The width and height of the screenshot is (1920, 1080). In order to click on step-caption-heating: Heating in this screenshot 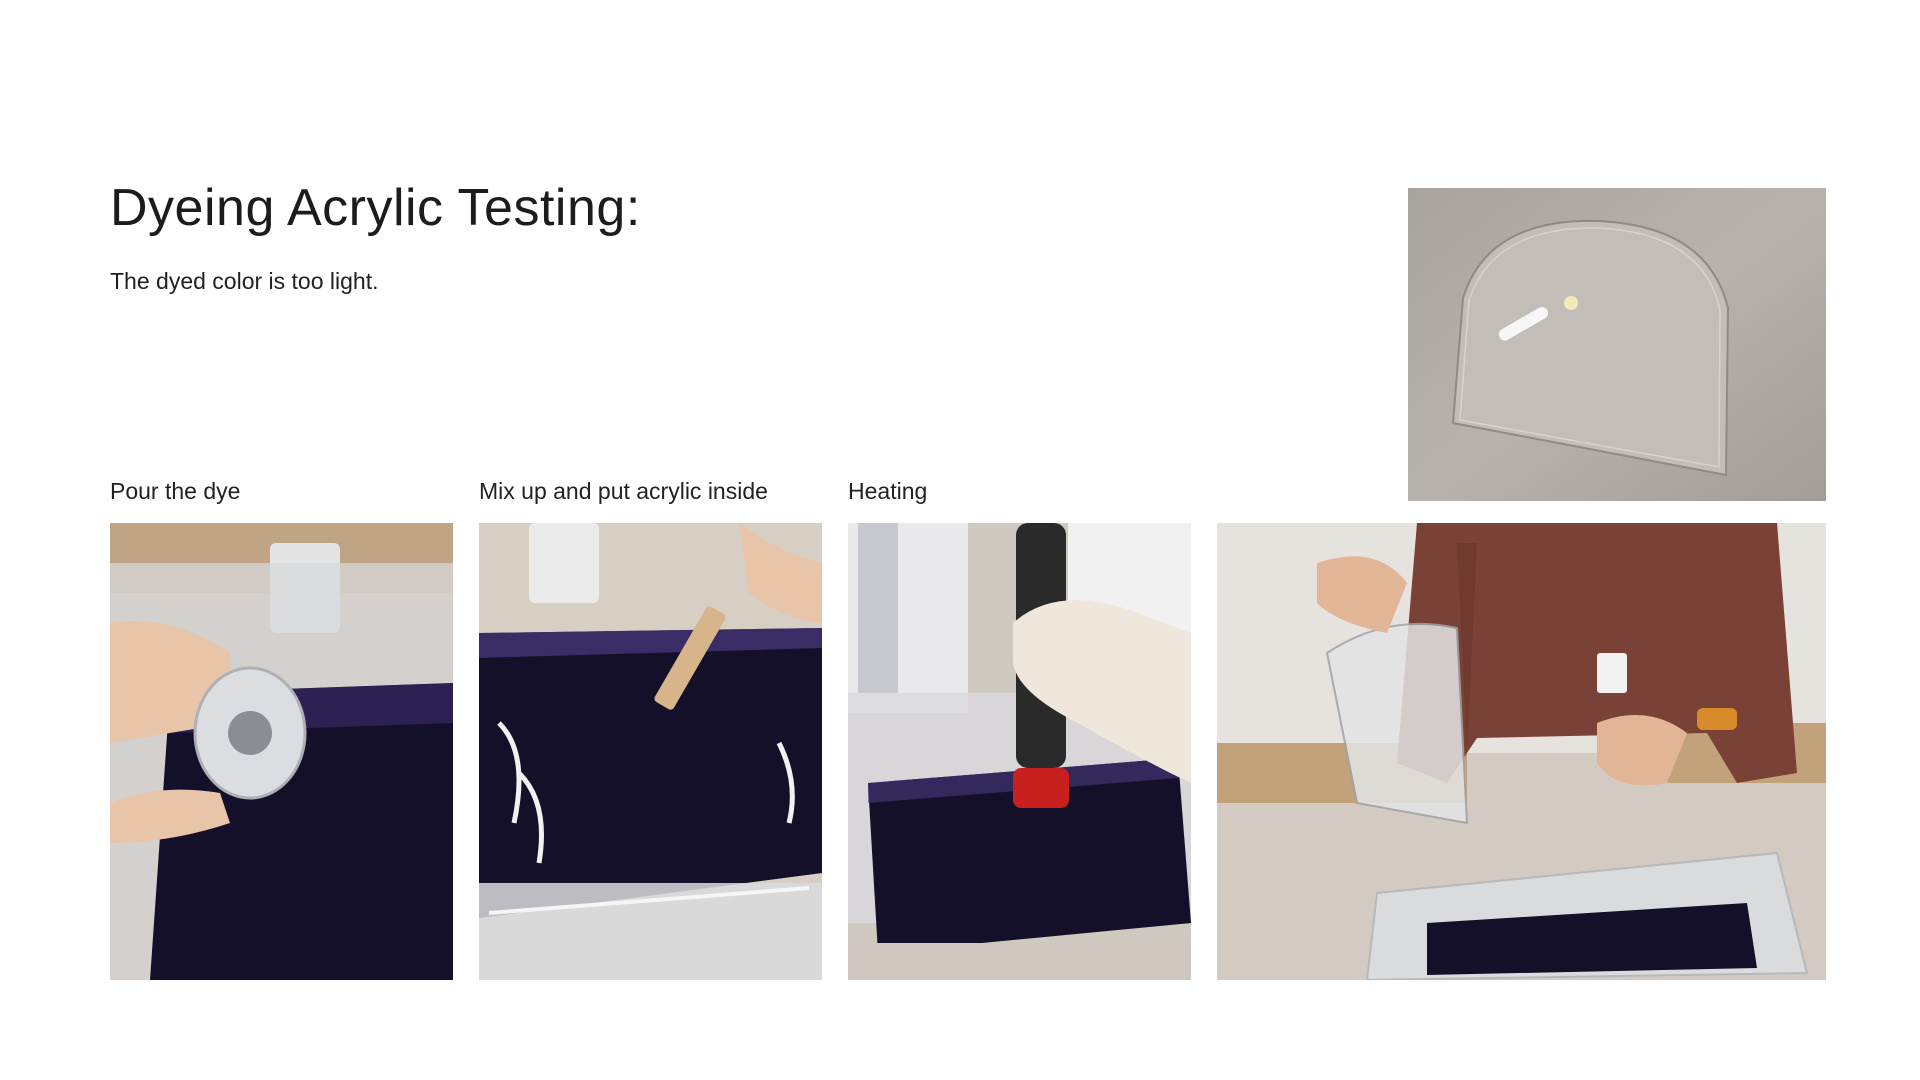, I will do `click(888, 491)`.